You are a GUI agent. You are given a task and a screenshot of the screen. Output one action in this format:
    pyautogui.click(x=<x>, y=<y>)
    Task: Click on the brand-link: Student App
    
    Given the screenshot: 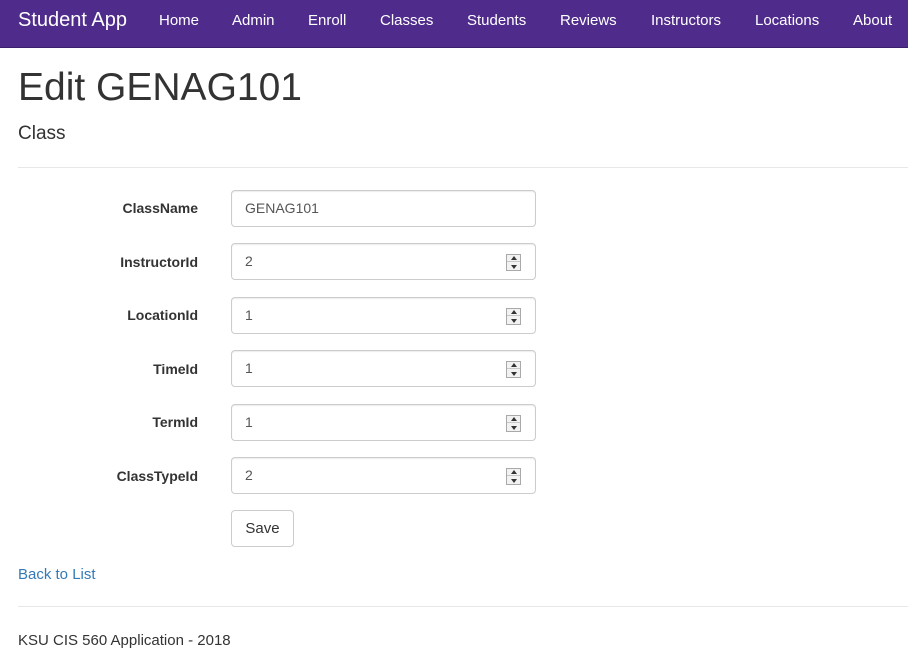 What is the action you would take?
    pyautogui.click(x=72, y=20)
    